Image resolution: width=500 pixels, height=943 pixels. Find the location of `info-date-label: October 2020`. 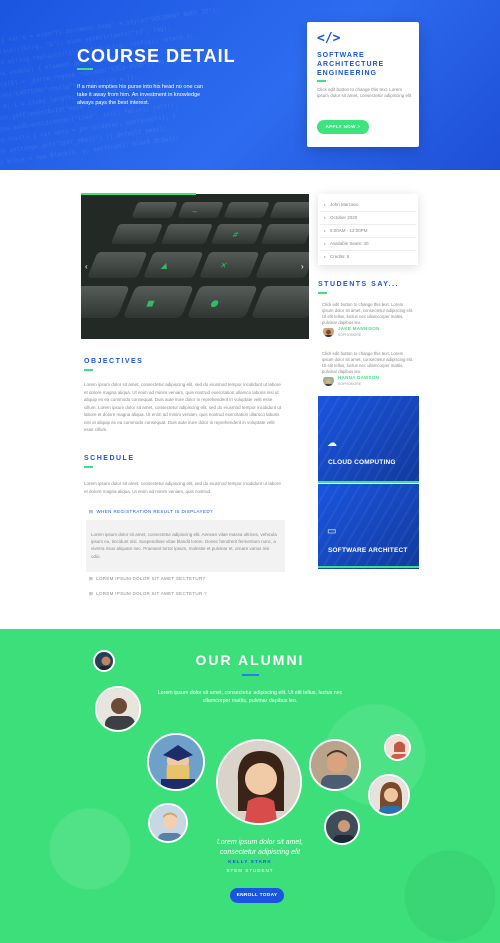

info-date-label: October 2020 is located at coordinates (344, 217).